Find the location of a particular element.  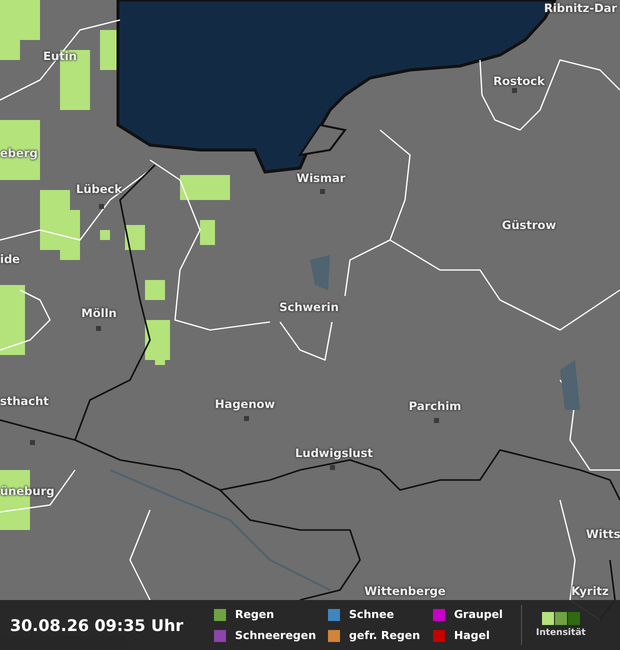

legend-label: Schnee is located at coordinates (371, 614).